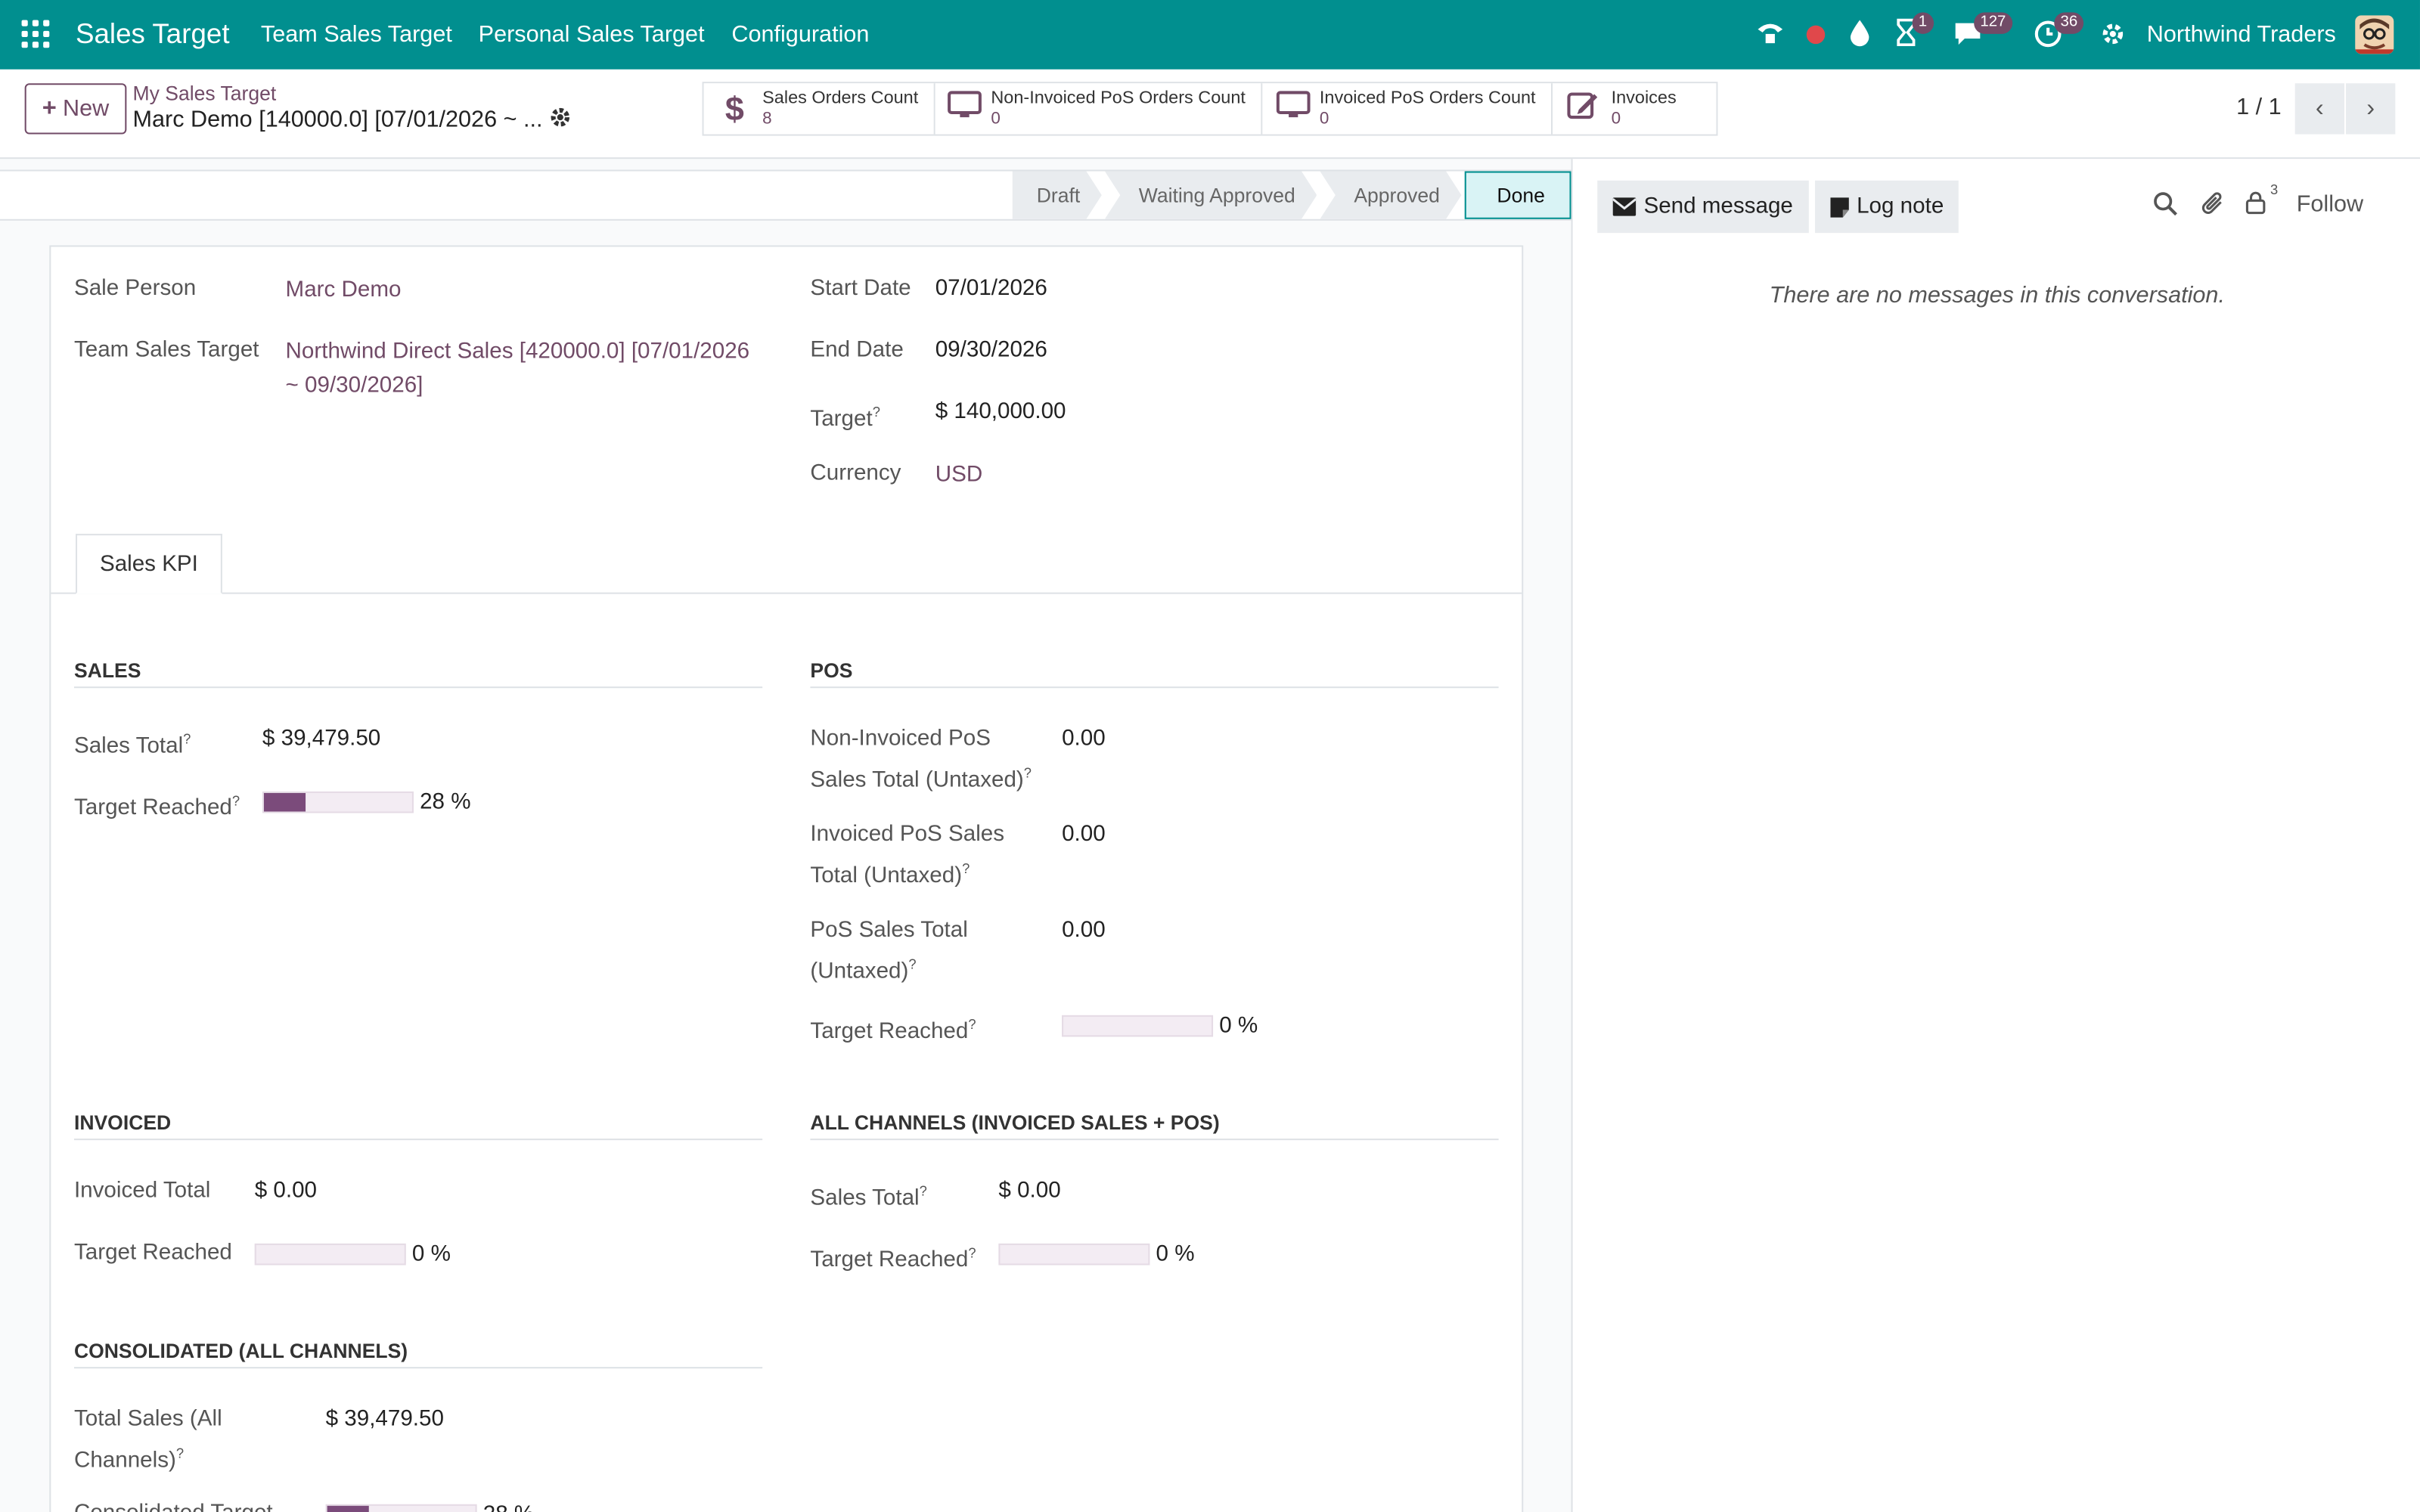 The width and height of the screenshot is (2420, 1512). I want to click on paperclip-icon, so click(2213, 208).